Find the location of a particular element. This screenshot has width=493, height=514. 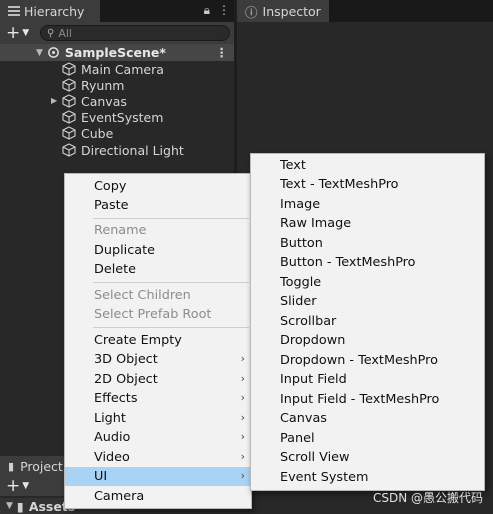

tree-item-canvas: Canvas is located at coordinates (94, 101).